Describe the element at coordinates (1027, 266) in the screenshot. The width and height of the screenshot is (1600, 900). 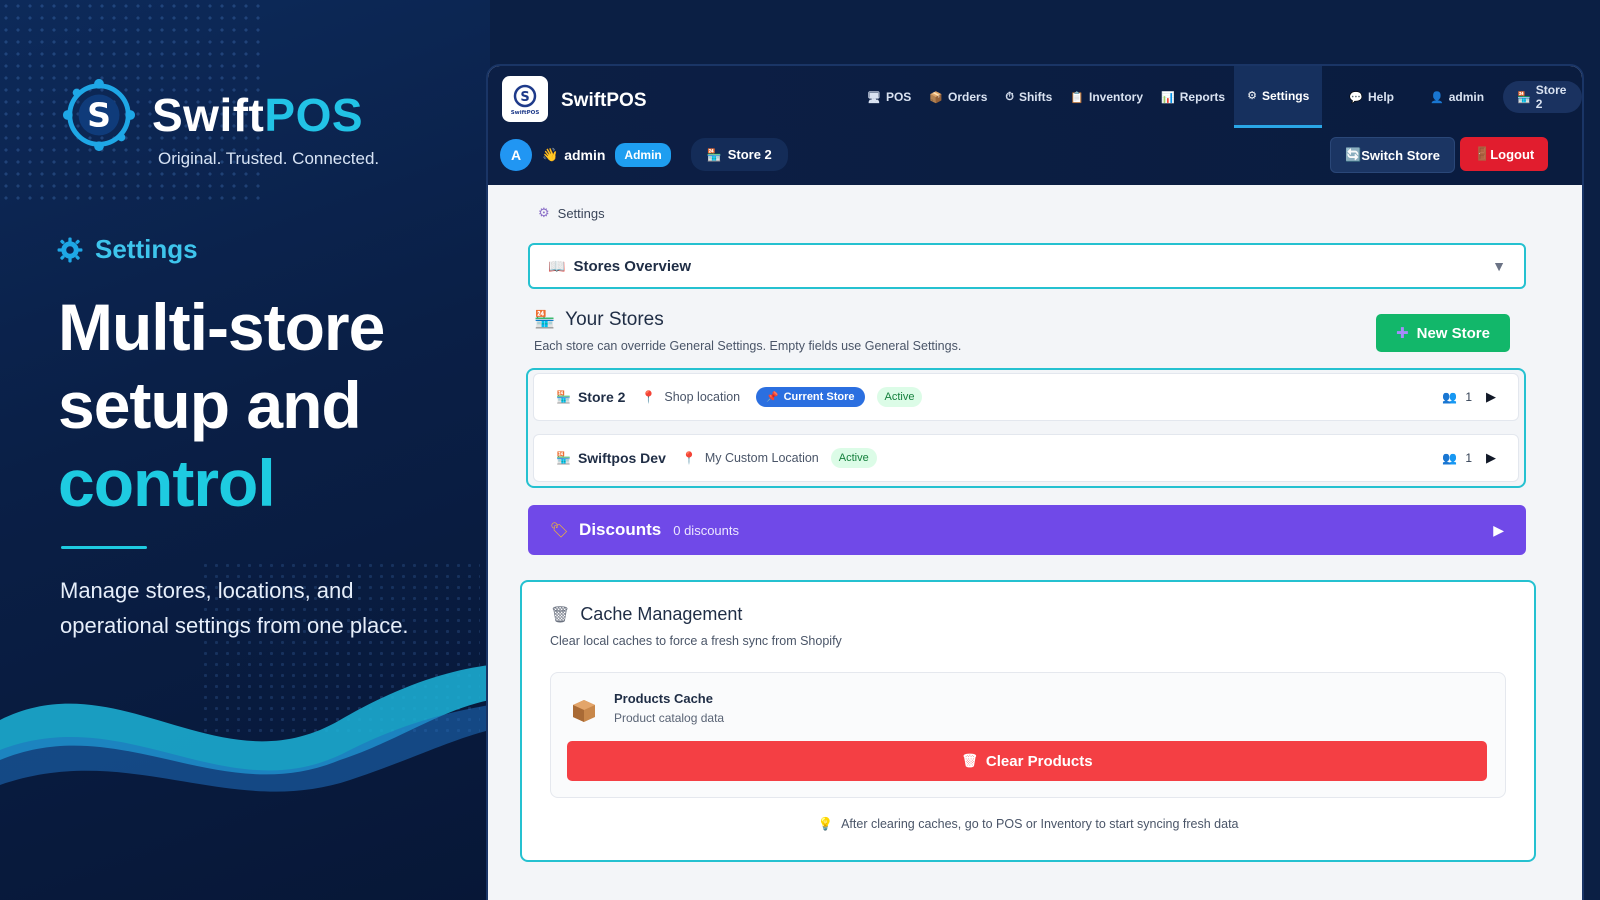
I see `stores-overview-panel: 📖 Stores Overview ▼` at that location.